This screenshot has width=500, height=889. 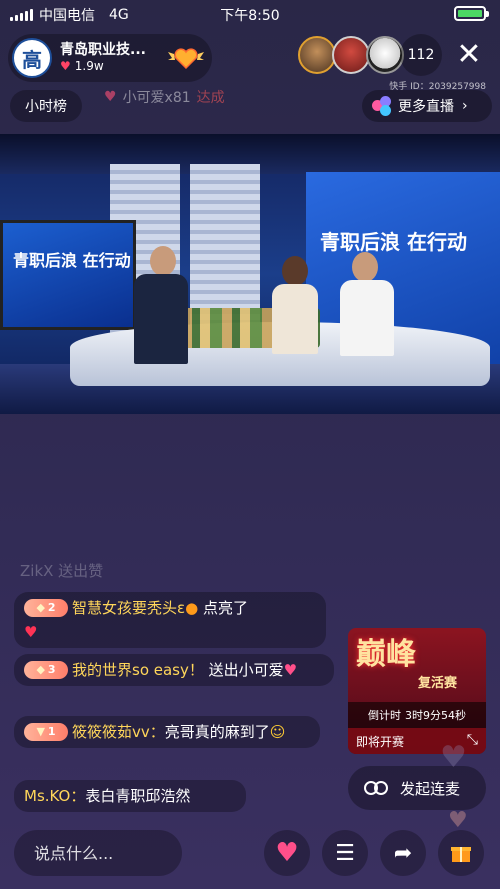 What do you see at coordinates (89, 66) in the screenshot?
I see `host-likes-count: 1.9w` at bounding box center [89, 66].